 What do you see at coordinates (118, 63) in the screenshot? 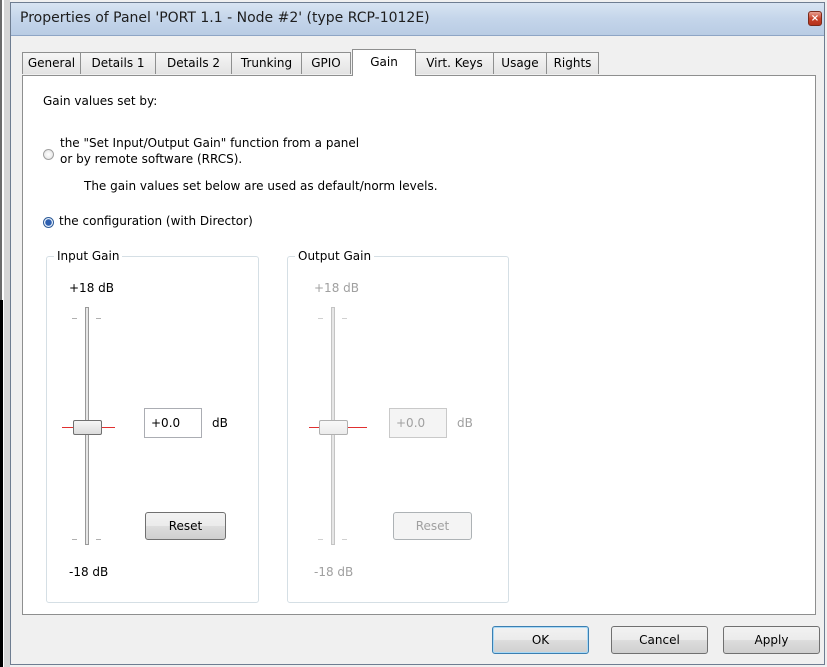
I see `tab-details-1: Details 1` at bounding box center [118, 63].